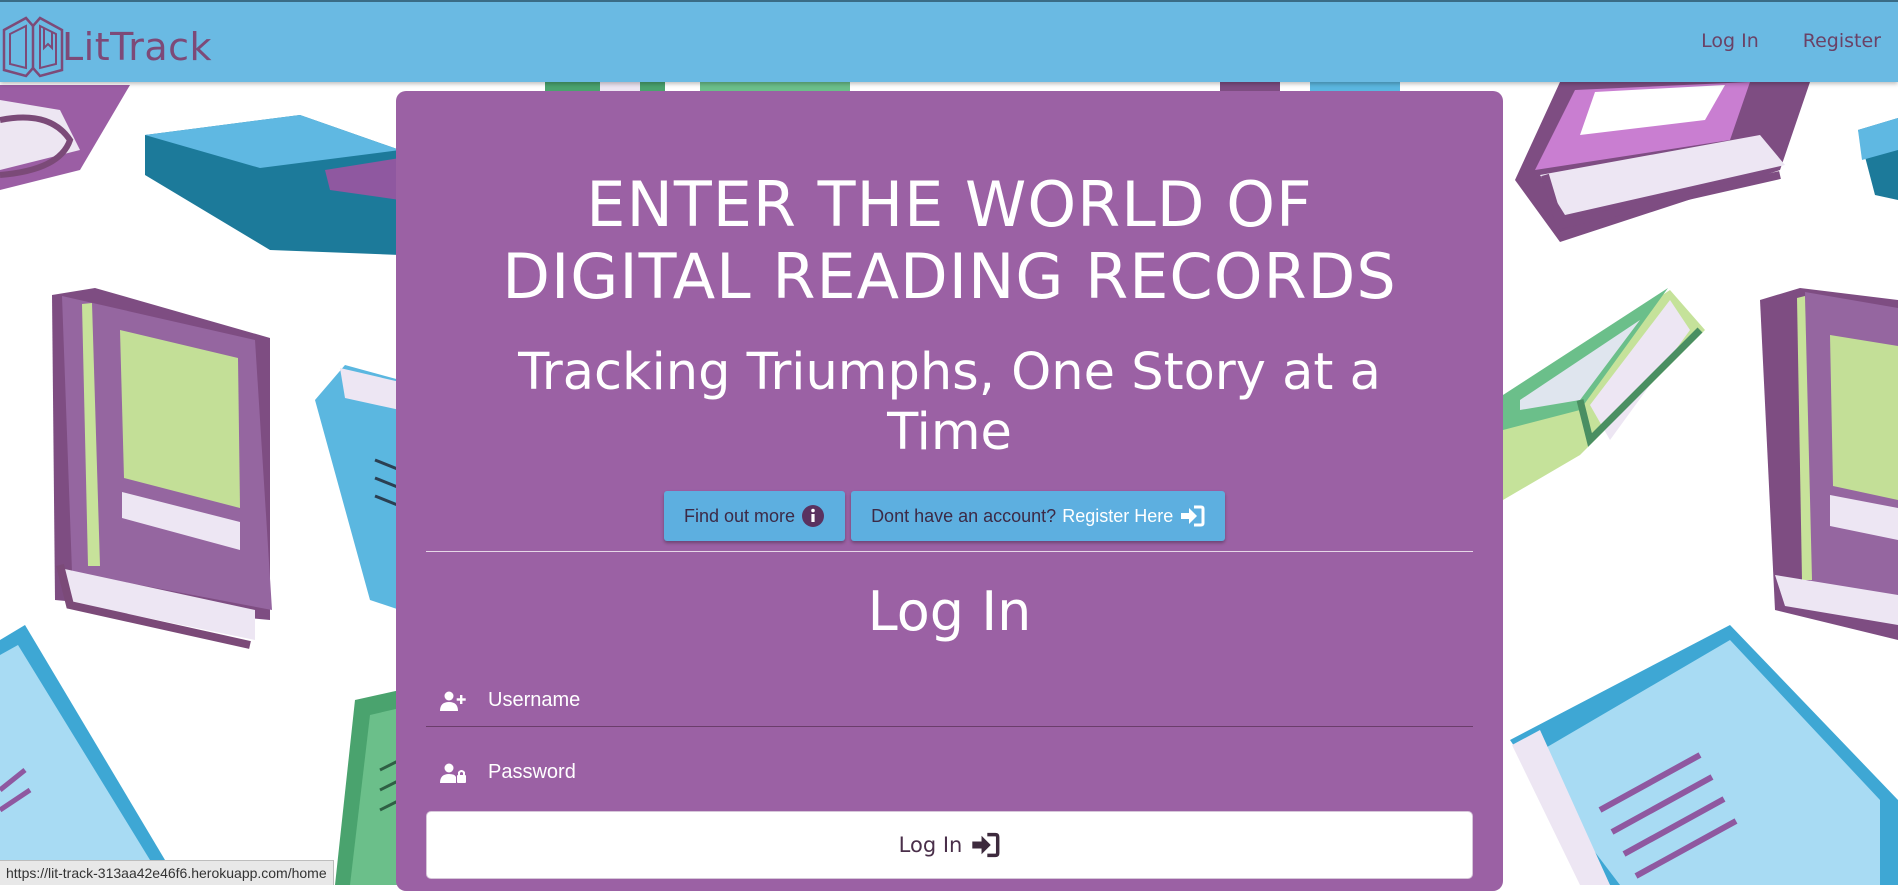  Describe the element at coordinates (949, 204) in the screenshot. I see `headline-line-1: ENTER THE WORLD OF` at that location.